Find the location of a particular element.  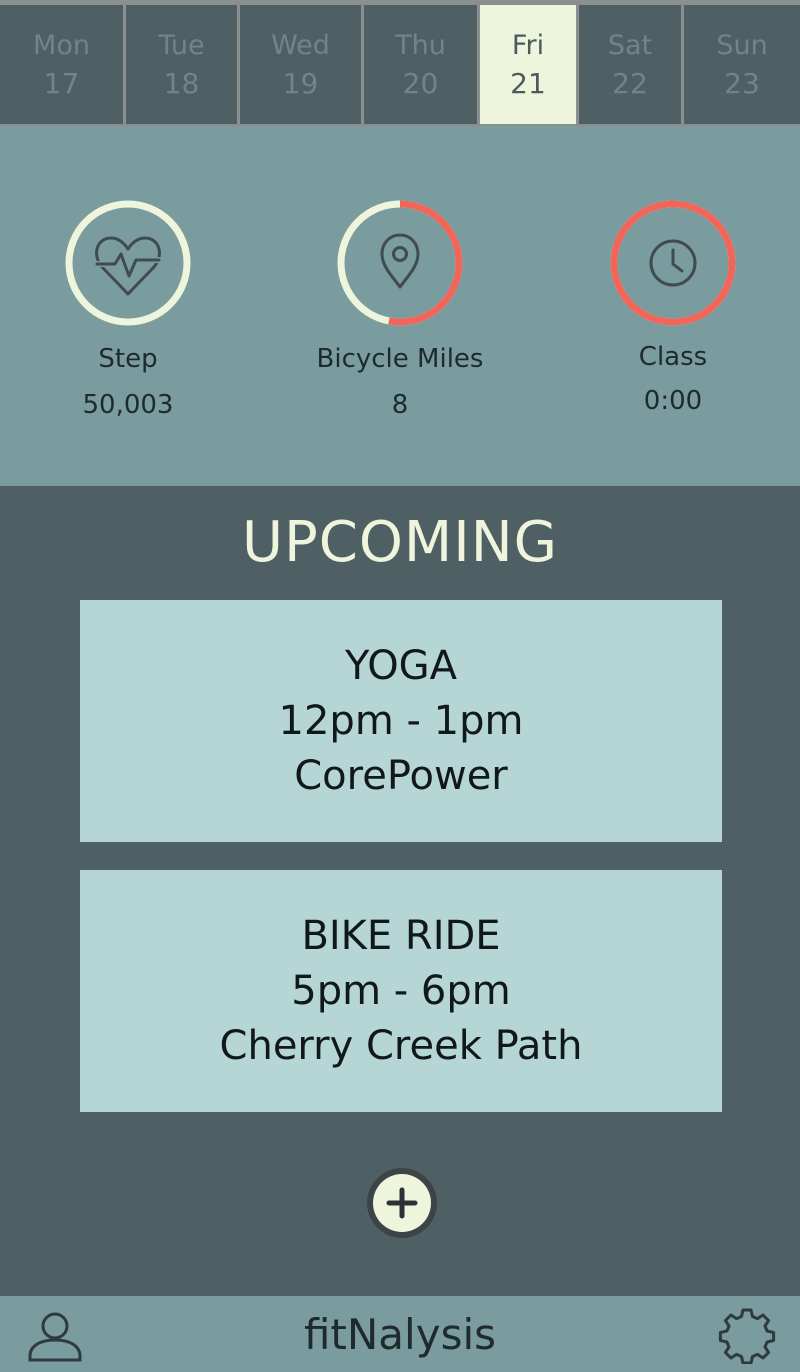

day-name: Tue is located at coordinates (181, 45).